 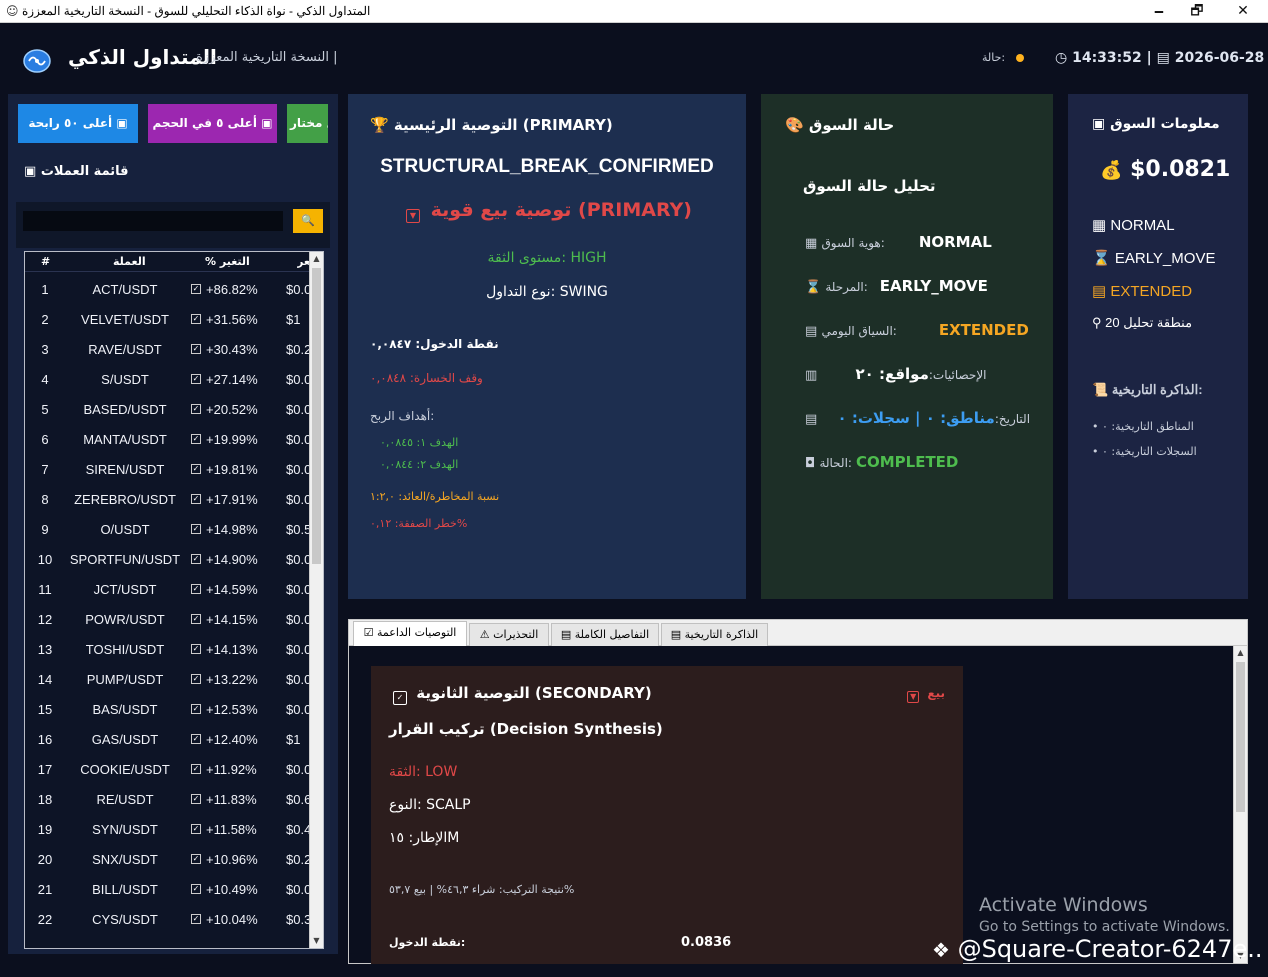 What do you see at coordinates (167, 559) in the screenshot?
I see `table-row: 10 SPORTFUN/USDT ✓ +14.90% $0.0` at bounding box center [167, 559].